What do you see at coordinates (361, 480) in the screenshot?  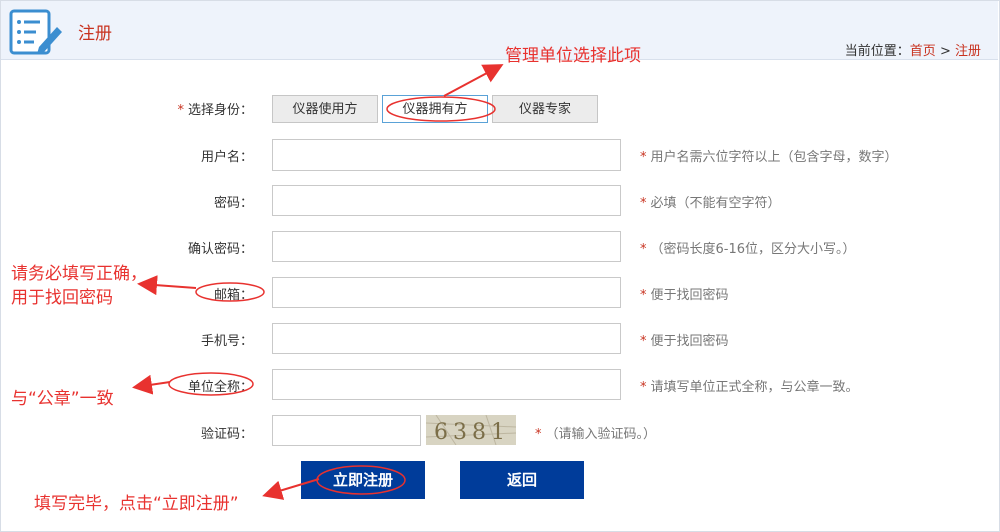 I see `register-button-highlight` at bounding box center [361, 480].